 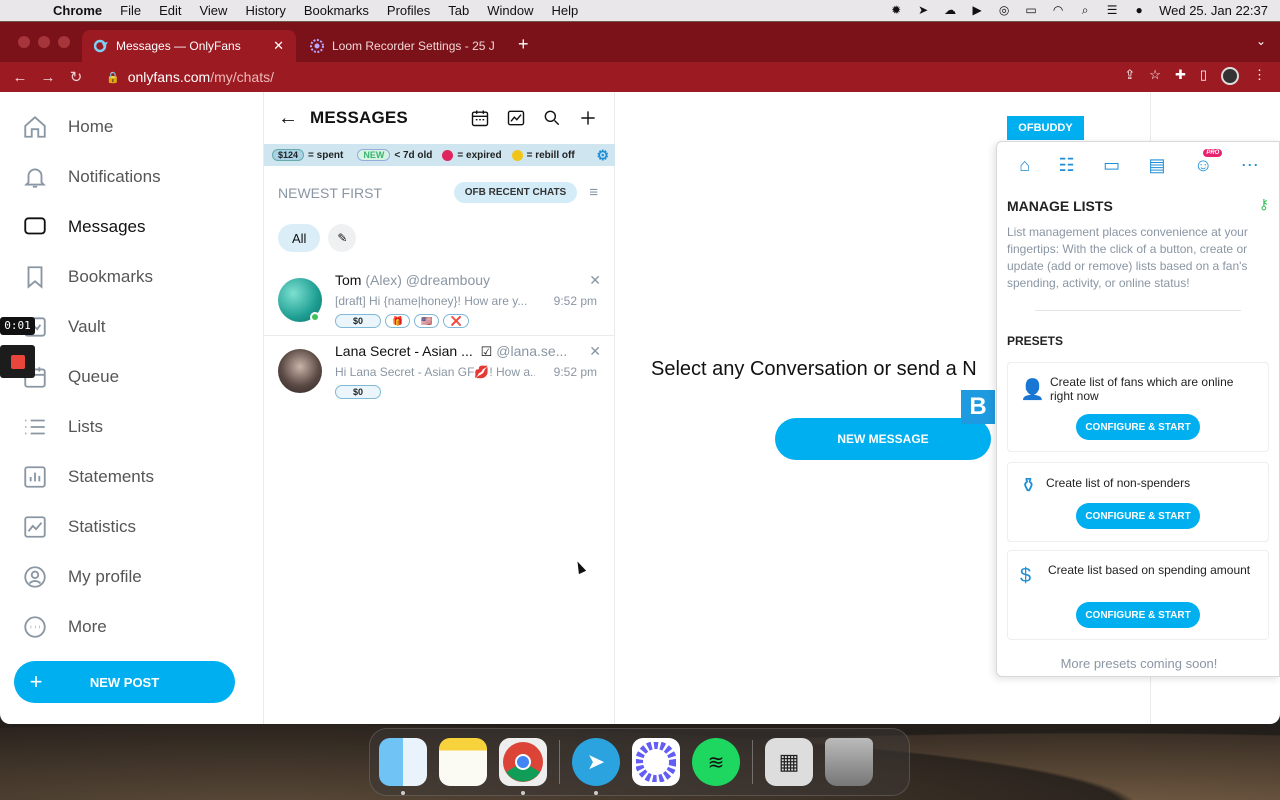 I want to click on telegram-status-icon: ➤, so click(x=923, y=10).